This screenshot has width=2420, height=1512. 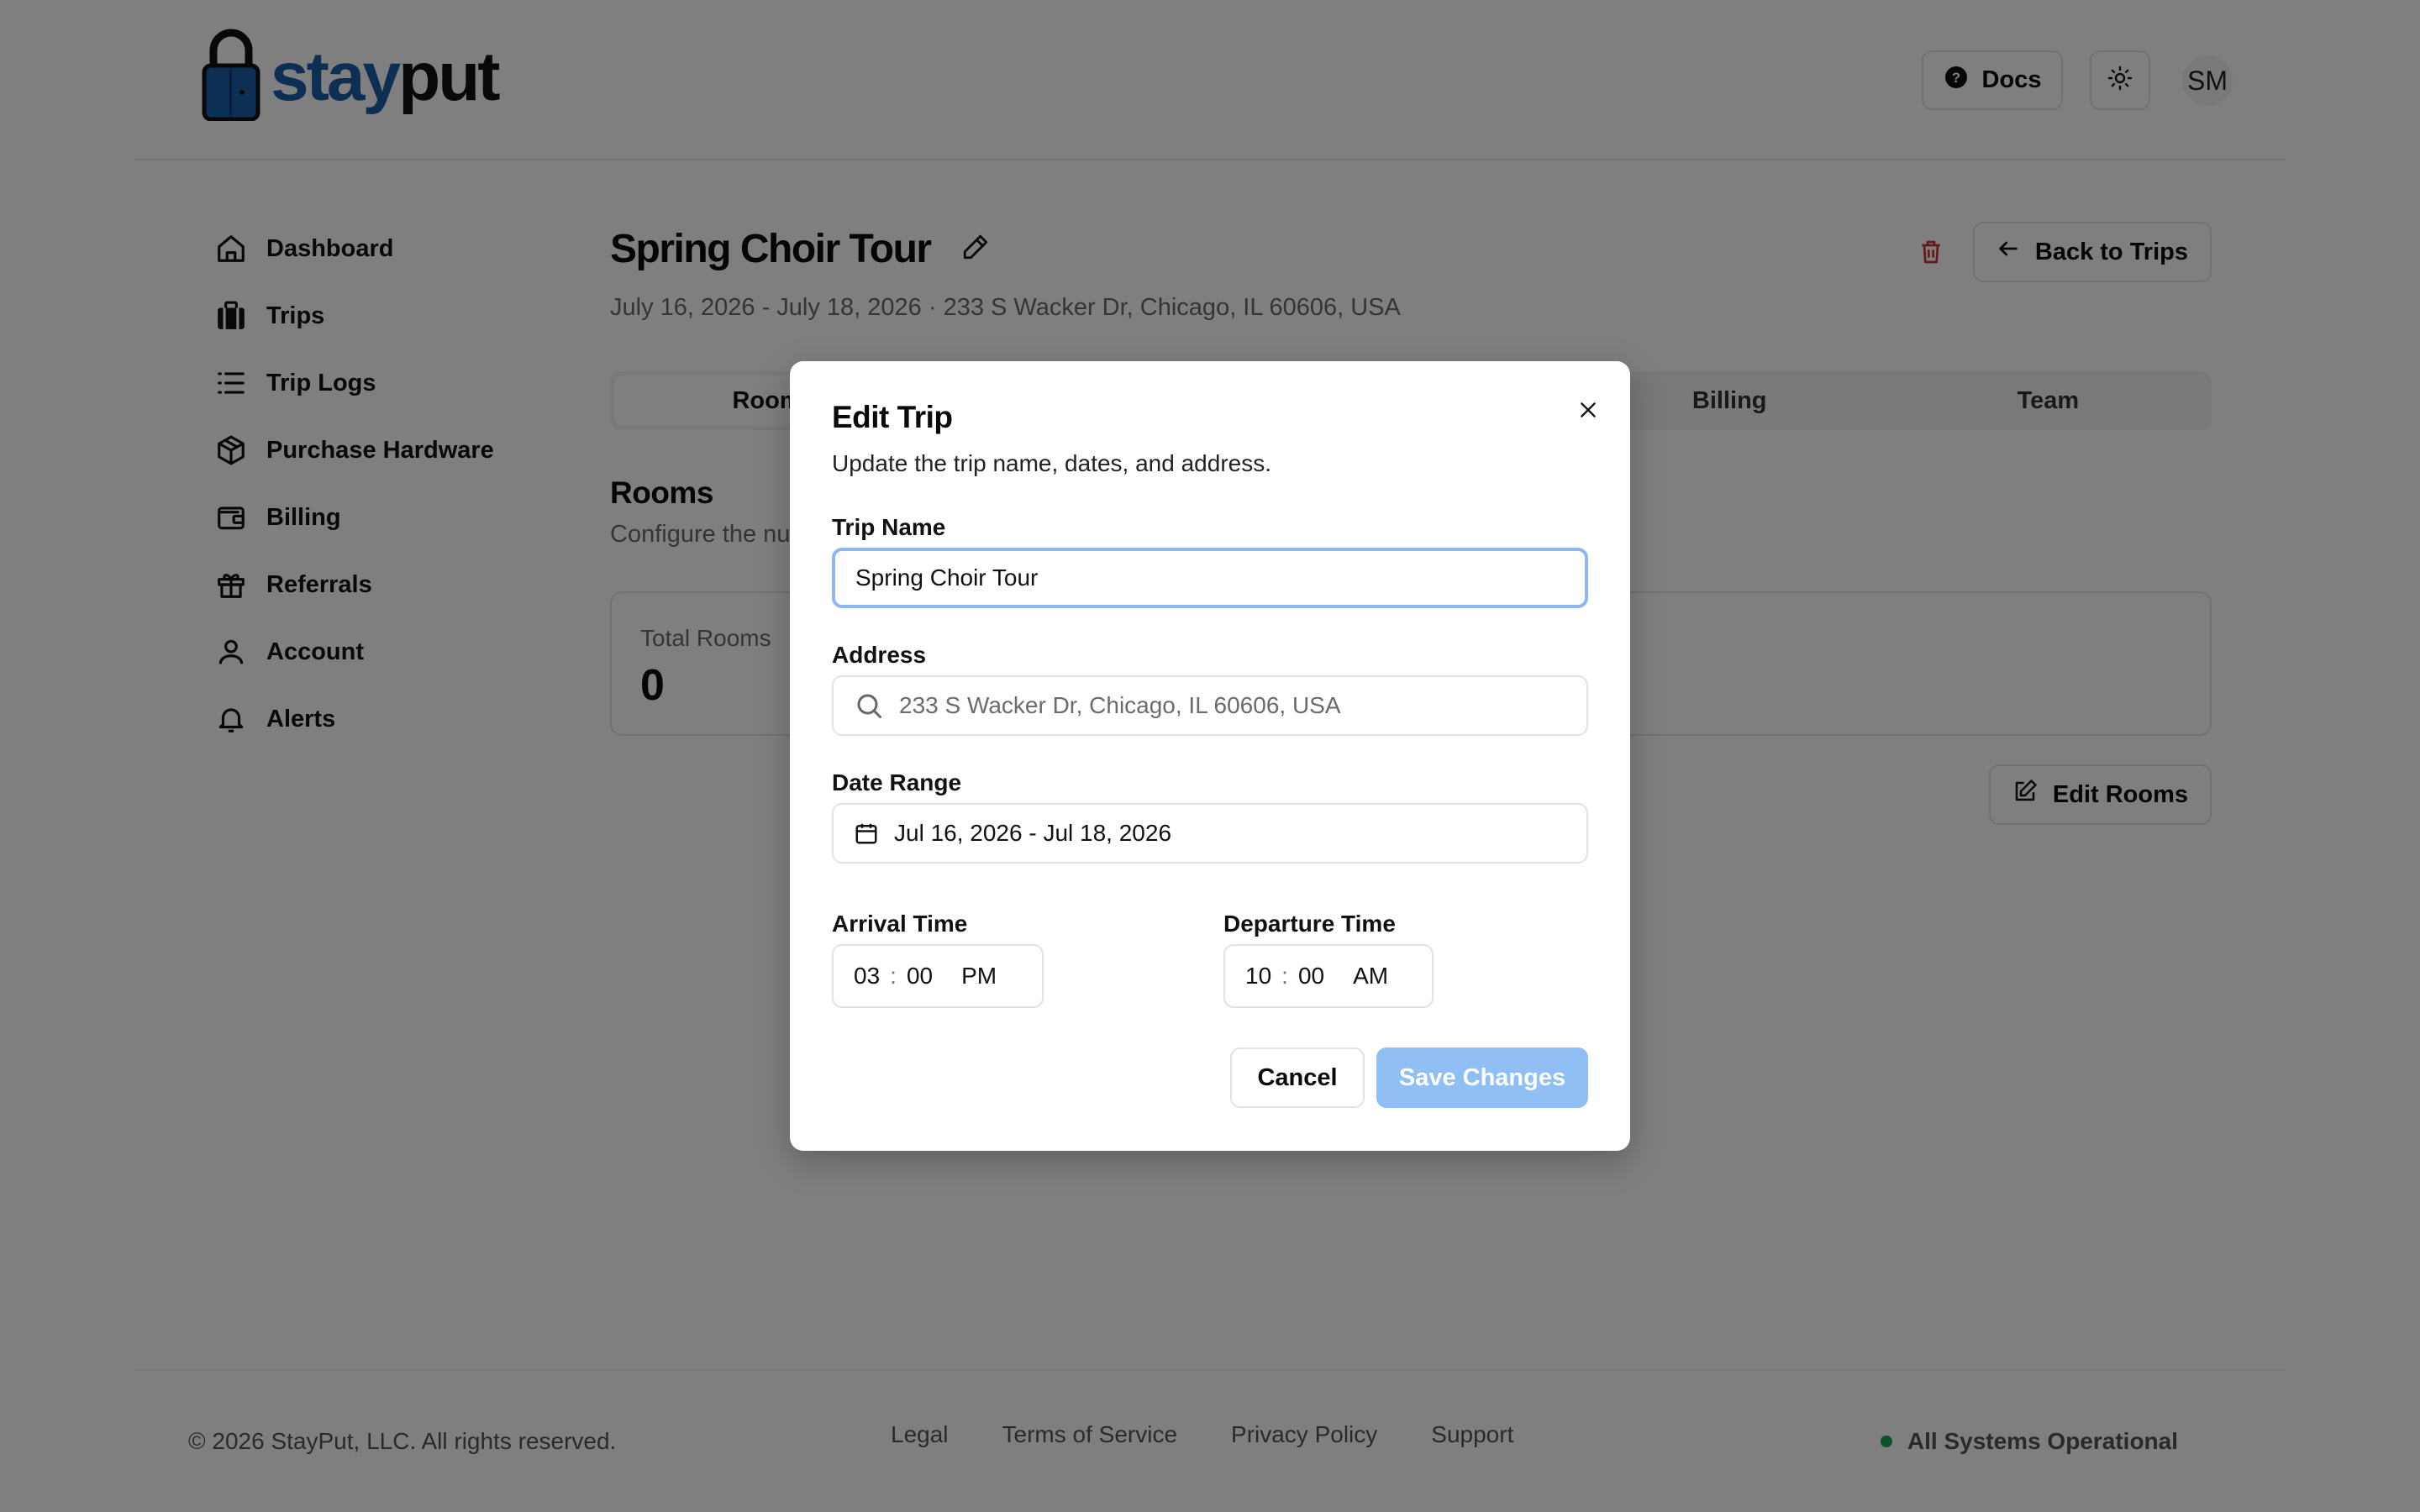 I want to click on departure-period: AM, so click(x=1371, y=976).